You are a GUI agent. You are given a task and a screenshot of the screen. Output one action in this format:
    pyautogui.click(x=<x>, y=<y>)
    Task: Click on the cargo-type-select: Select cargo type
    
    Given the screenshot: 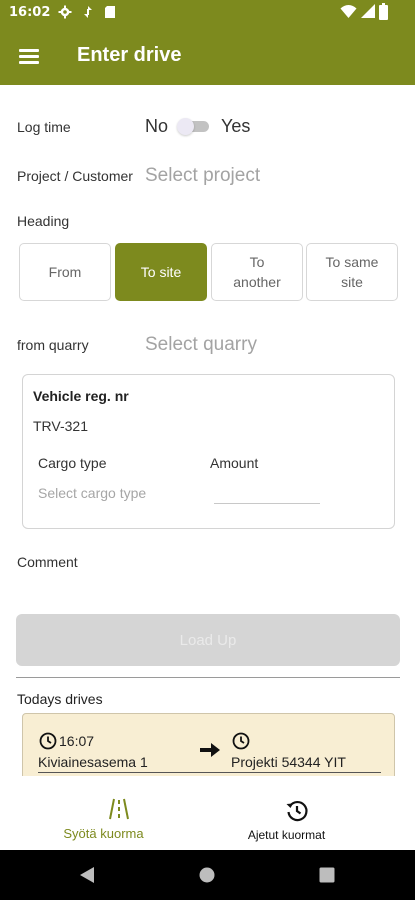 What is the action you would take?
    pyautogui.click(x=92, y=493)
    